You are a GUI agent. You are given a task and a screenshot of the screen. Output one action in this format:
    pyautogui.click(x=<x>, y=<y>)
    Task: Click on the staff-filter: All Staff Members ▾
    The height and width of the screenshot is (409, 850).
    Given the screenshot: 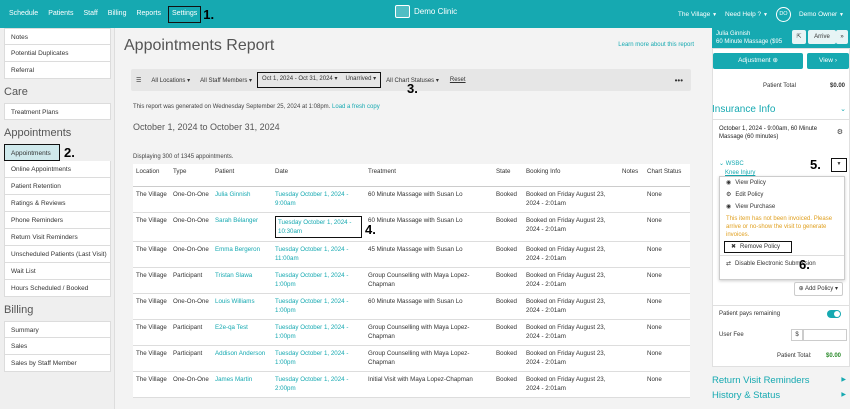 What is the action you would take?
    pyautogui.click(x=226, y=80)
    